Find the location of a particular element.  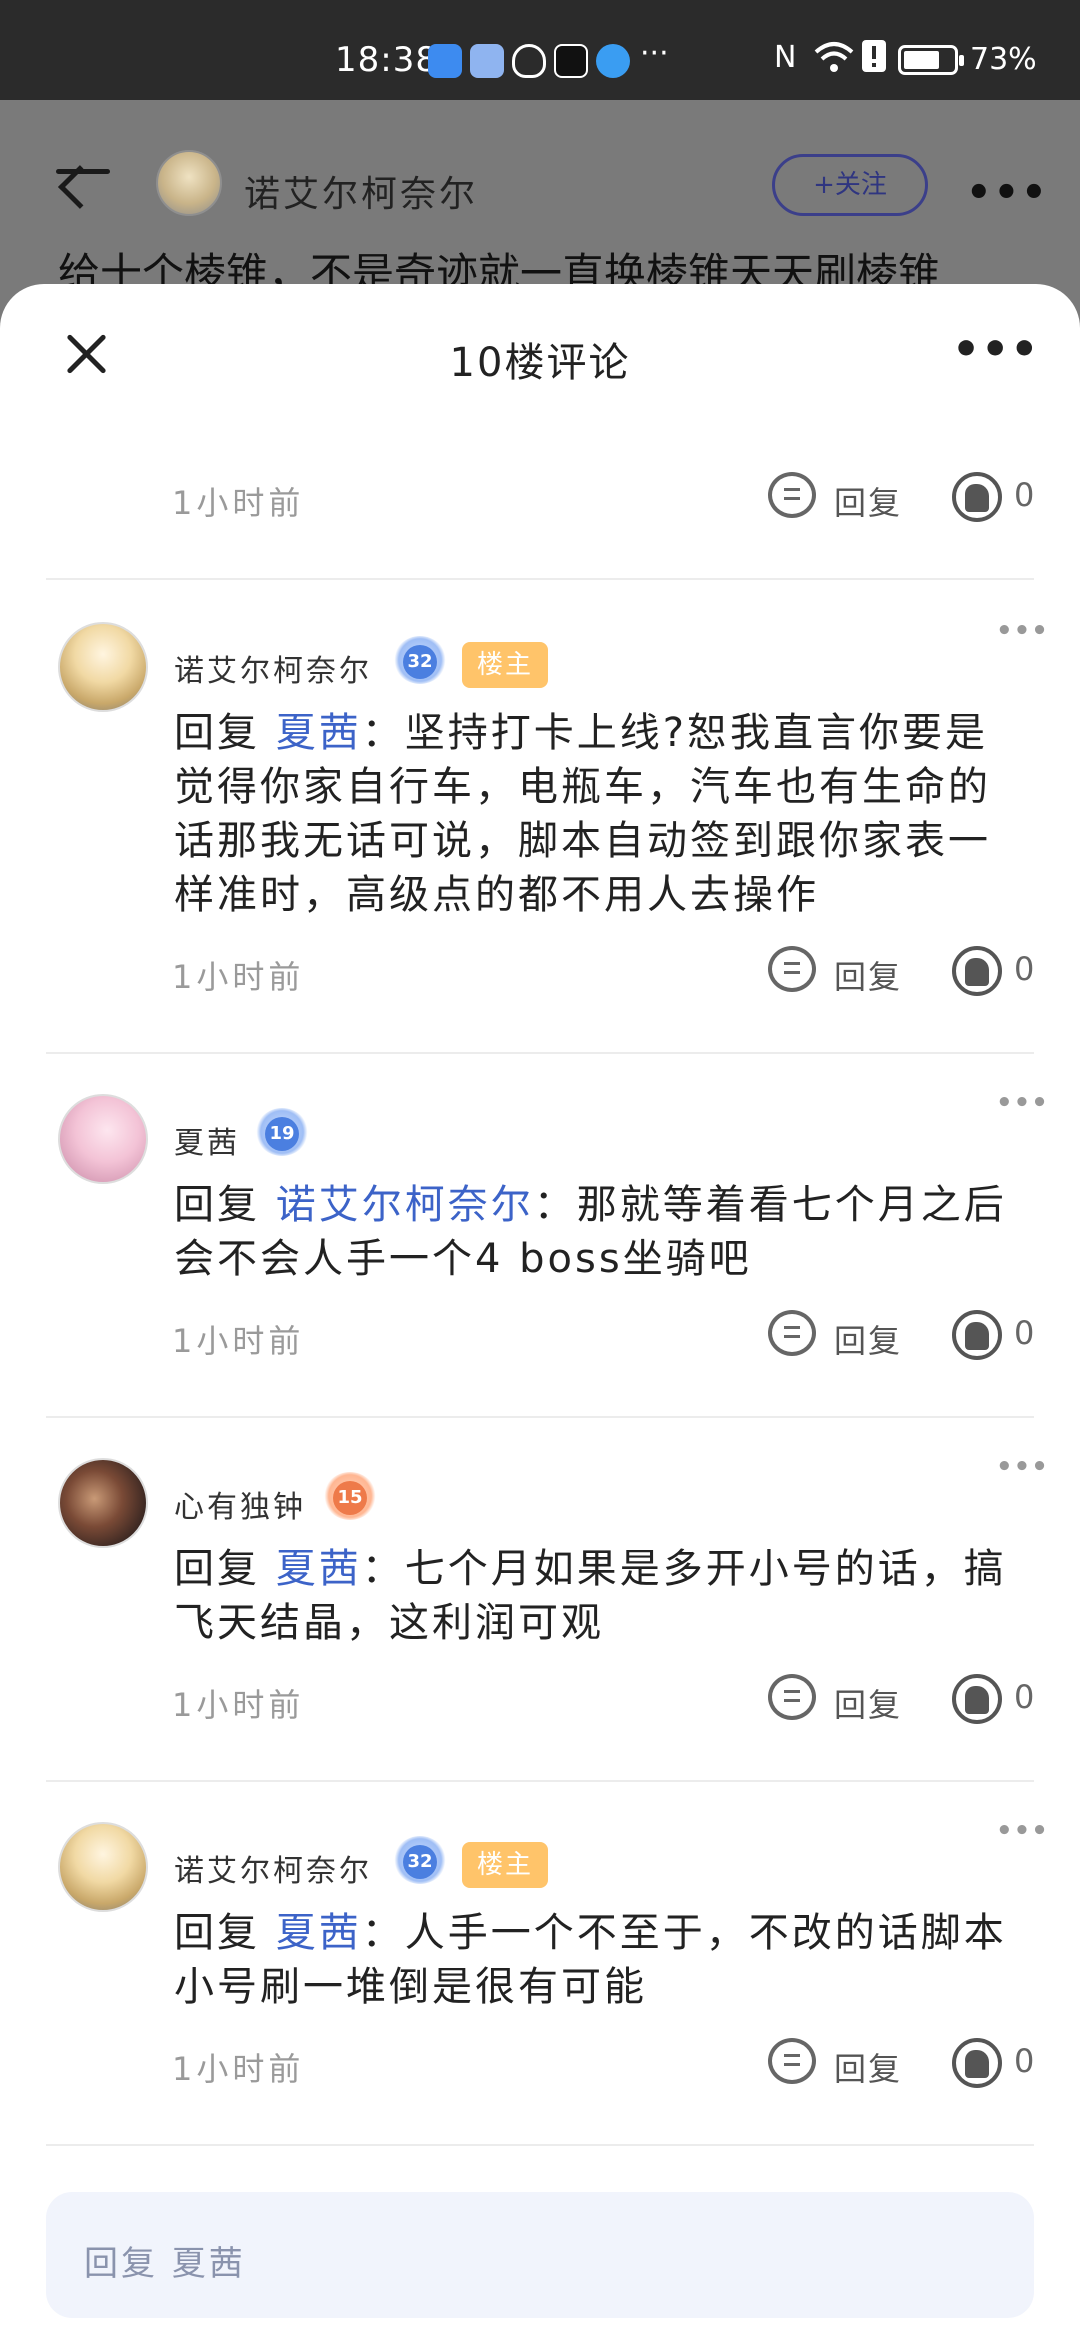

post-more-icon: ••• is located at coordinates (1007, 193).